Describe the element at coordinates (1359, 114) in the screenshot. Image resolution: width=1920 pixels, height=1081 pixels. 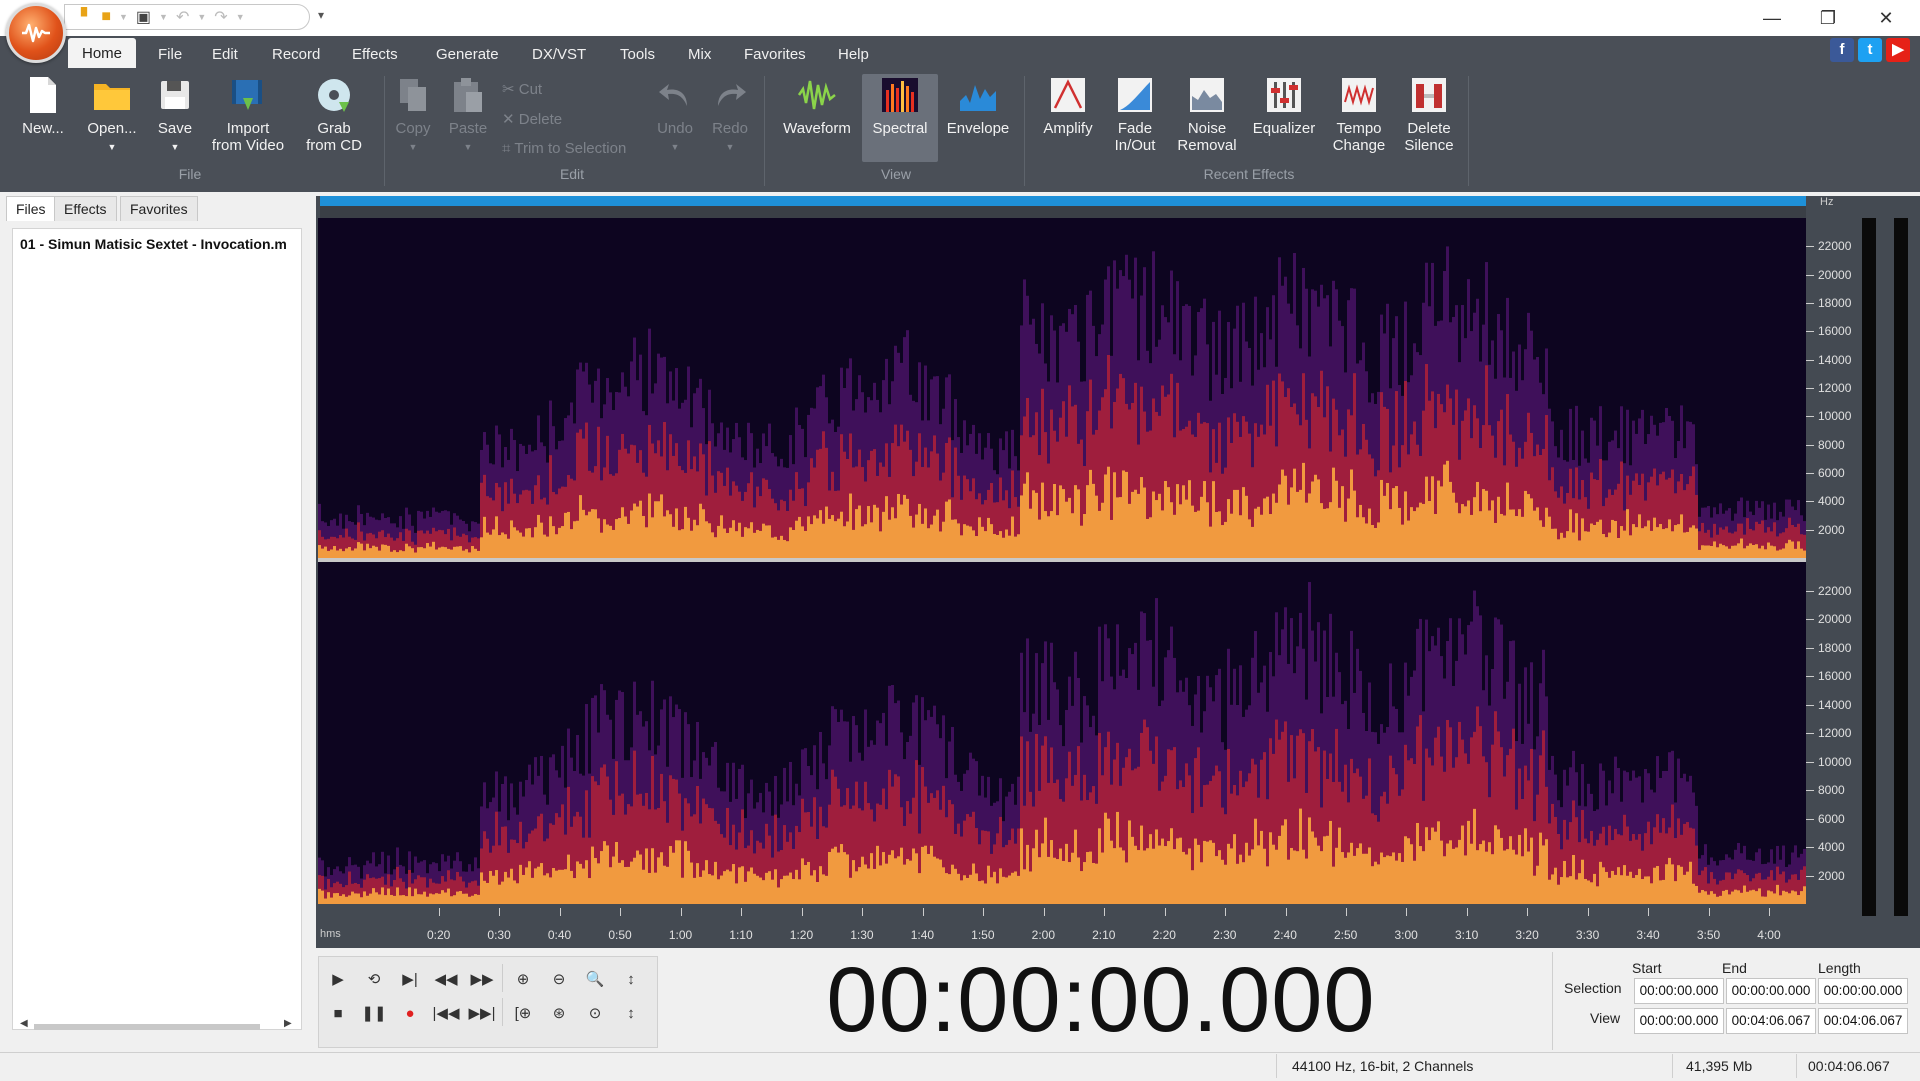
I see `tempo-change-button: Tempo Change` at that location.